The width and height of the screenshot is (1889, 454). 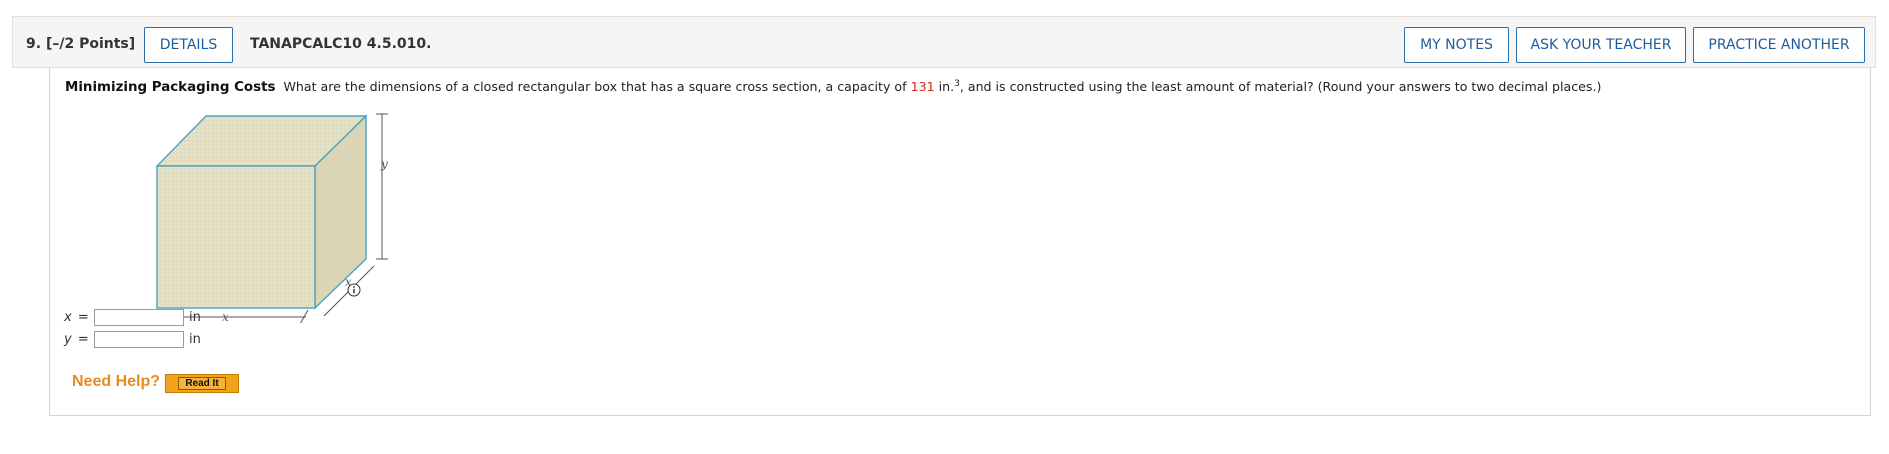 What do you see at coordinates (90, 44) in the screenshot?
I see `points-label: [–/2 Points]` at bounding box center [90, 44].